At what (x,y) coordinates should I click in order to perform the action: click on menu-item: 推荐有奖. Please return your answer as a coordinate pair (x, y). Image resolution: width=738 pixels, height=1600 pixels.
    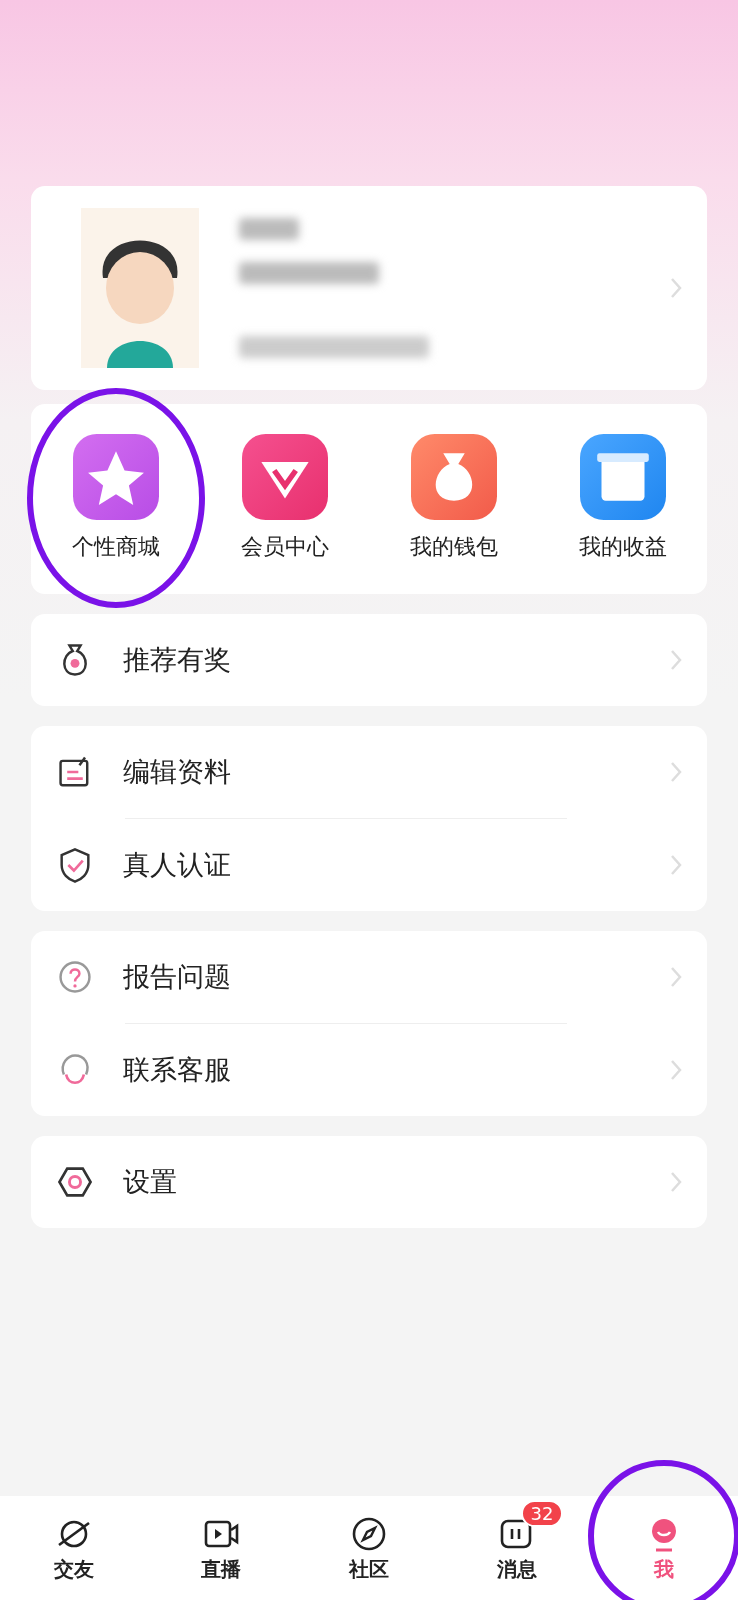
    Looking at the image, I should click on (369, 660).